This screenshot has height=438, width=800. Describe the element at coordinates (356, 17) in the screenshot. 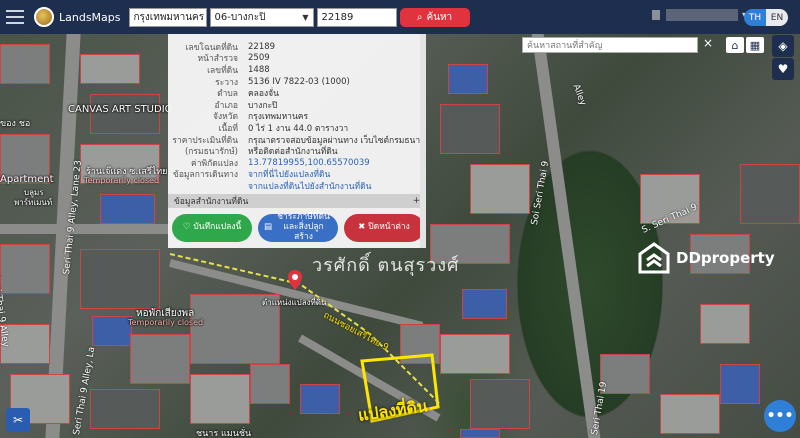

I see `parcel-number-input: 22189` at that location.